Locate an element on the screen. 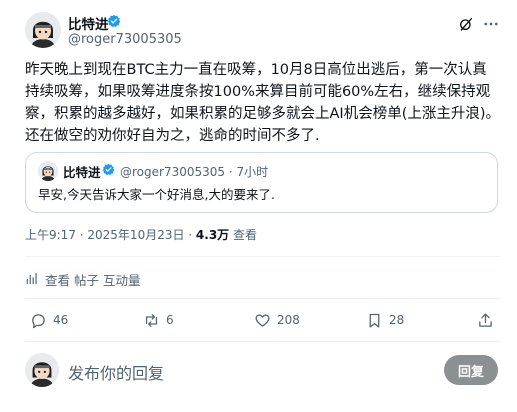 This screenshot has height=412, width=517. quote-text: 早安,今天告诉大家一个好消息,大的要来了. is located at coordinates (156, 194).